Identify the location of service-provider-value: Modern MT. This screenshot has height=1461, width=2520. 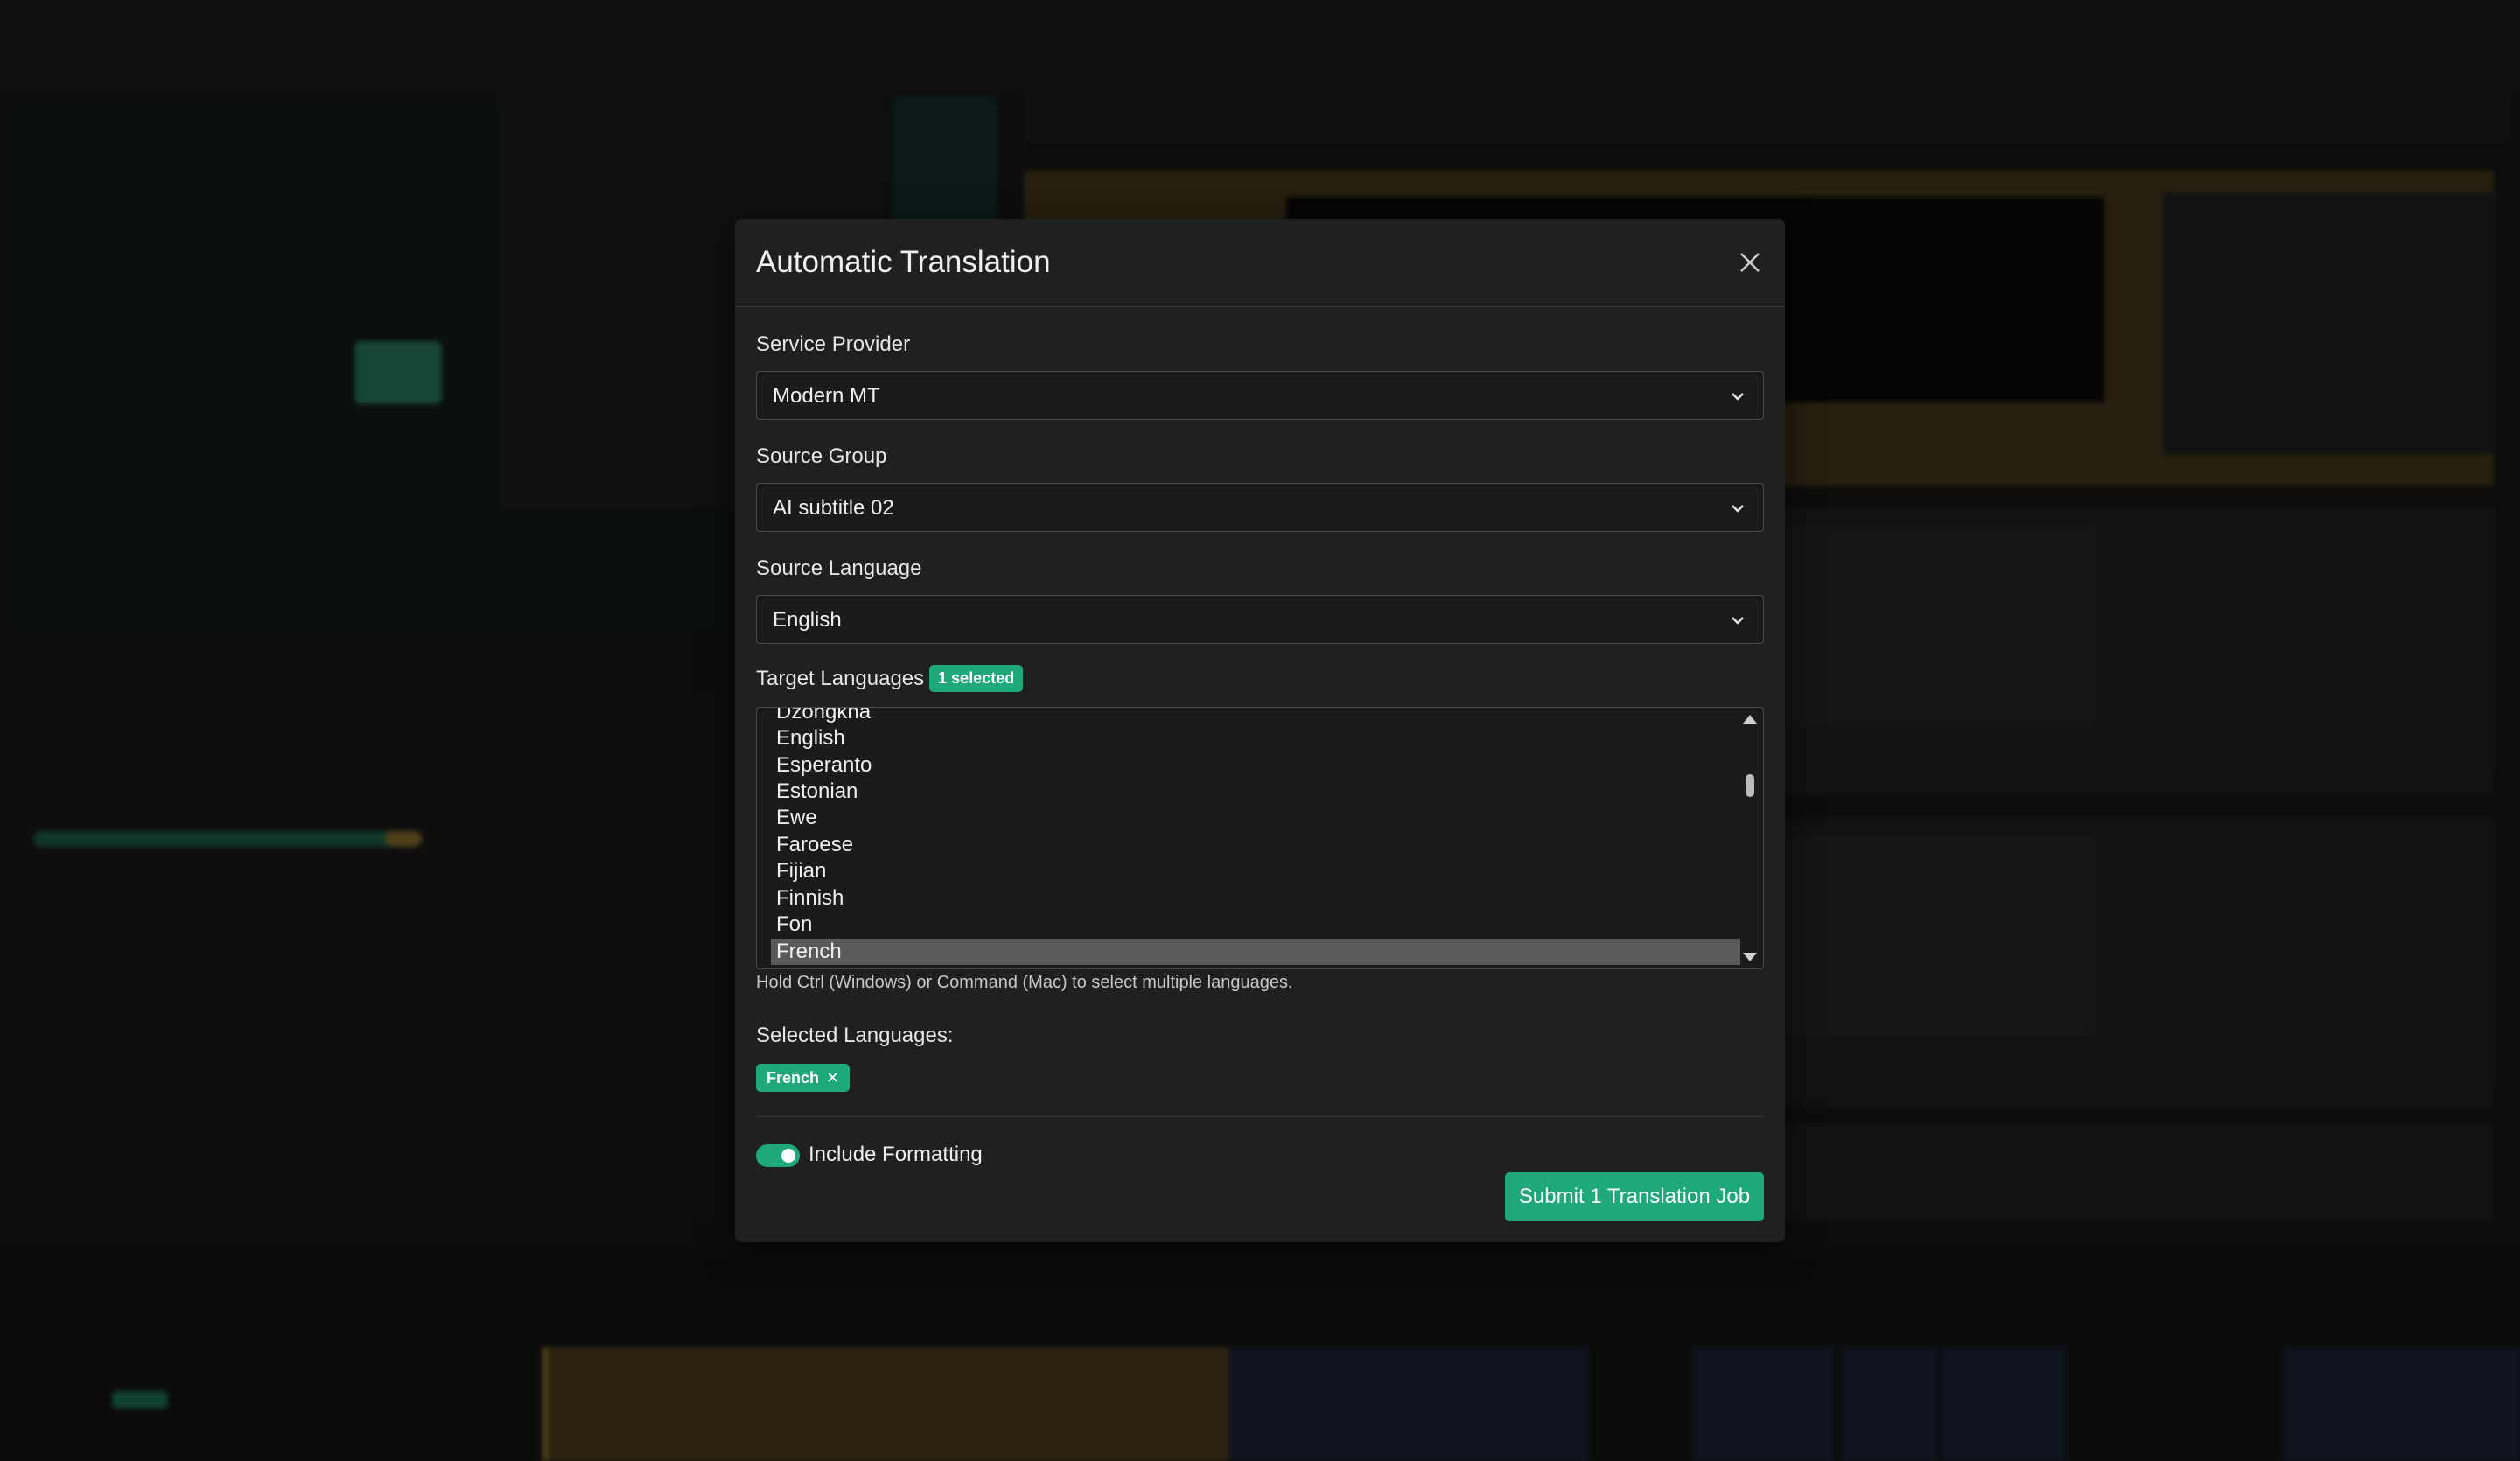
(826, 396).